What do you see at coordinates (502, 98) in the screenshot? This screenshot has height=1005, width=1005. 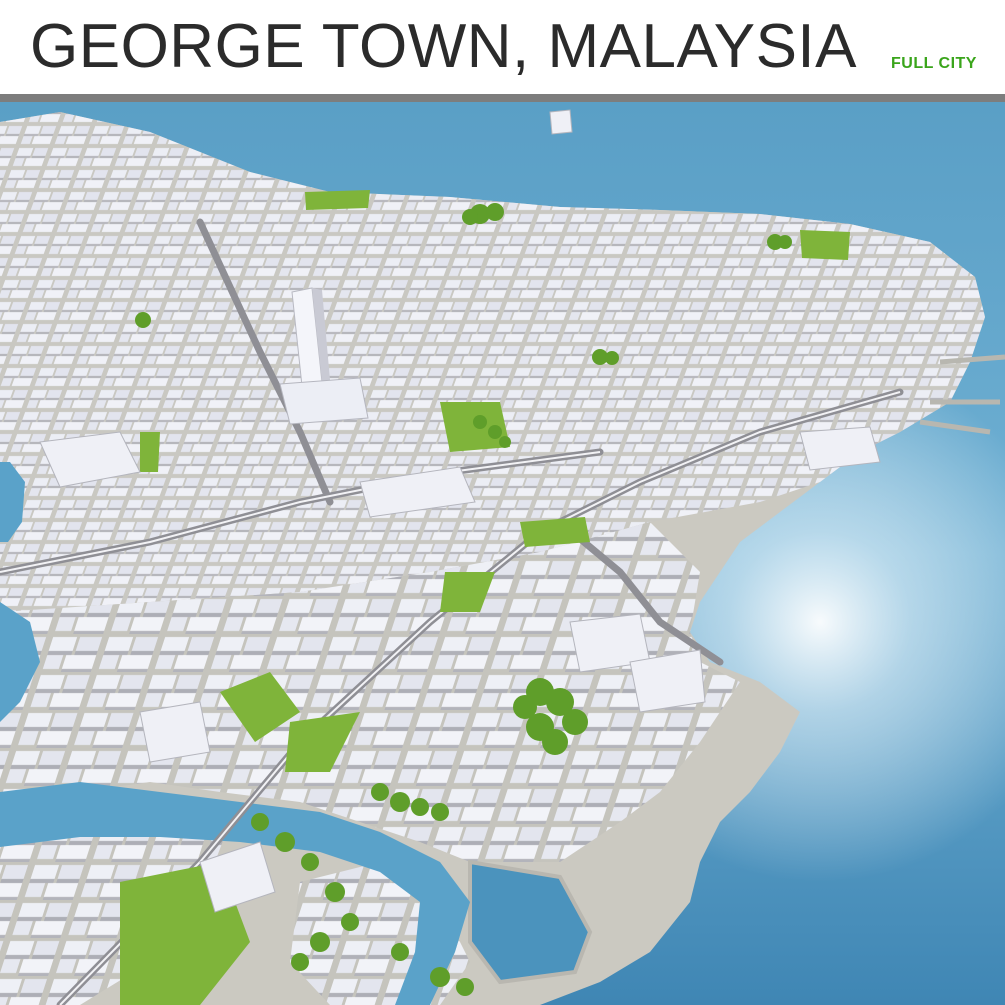 I see `header-divider` at bounding box center [502, 98].